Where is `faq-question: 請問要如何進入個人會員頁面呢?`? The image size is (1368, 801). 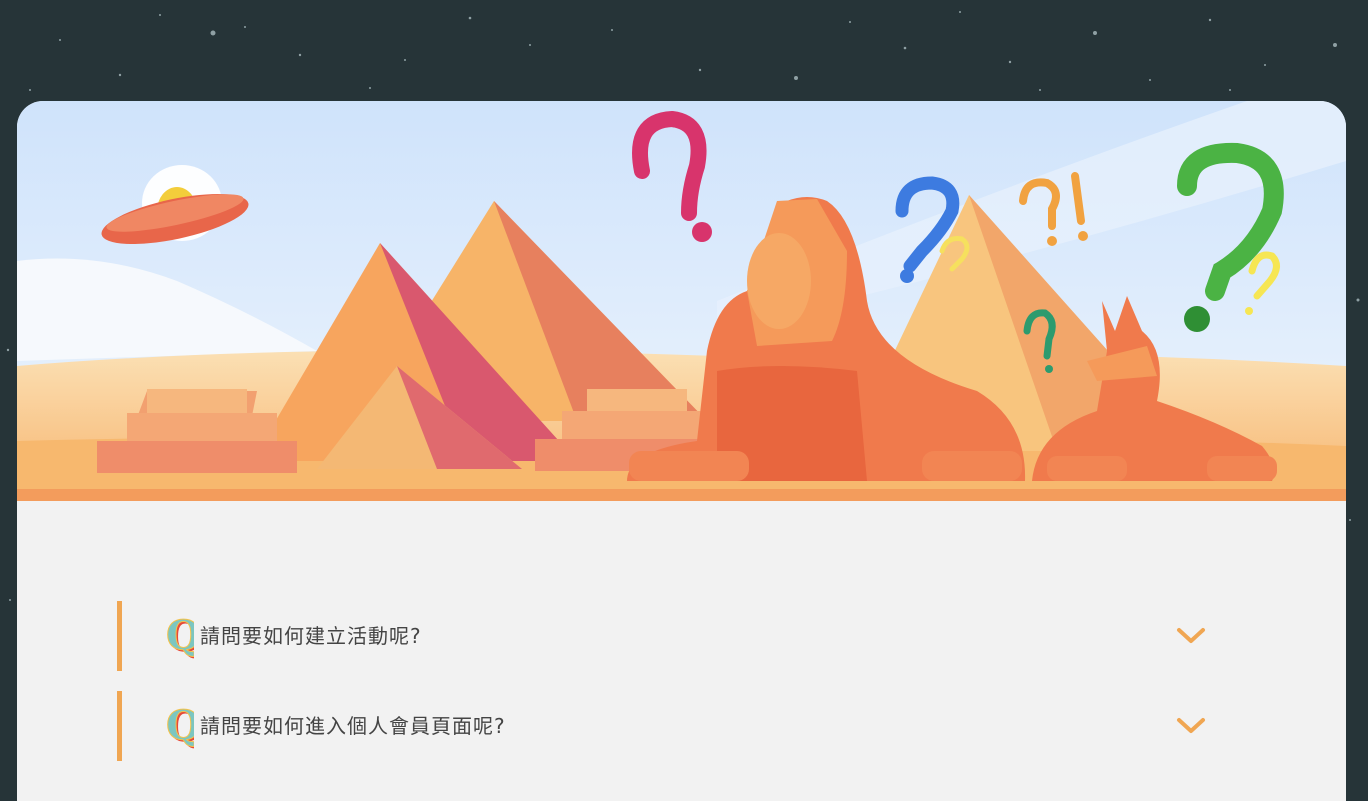 faq-question: 請問要如何進入個人會員頁面呢? is located at coordinates (353, 726).